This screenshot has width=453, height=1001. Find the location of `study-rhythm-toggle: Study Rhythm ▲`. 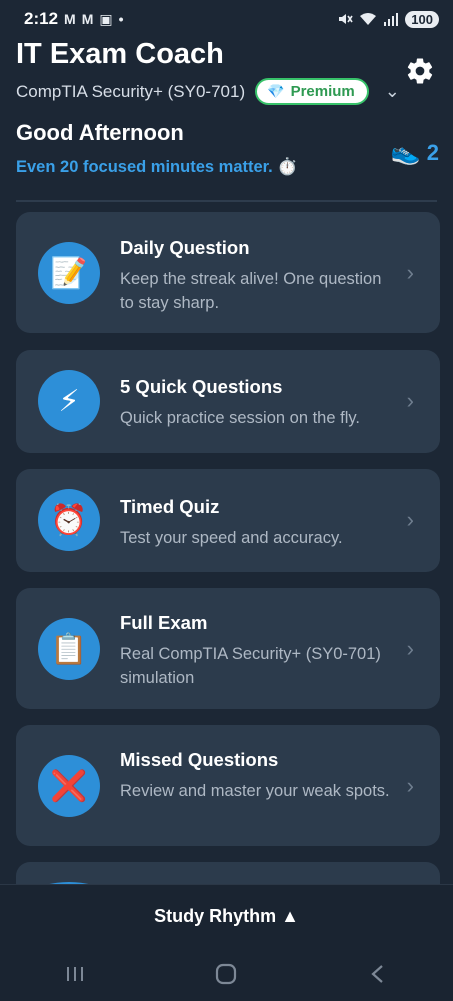

study-rhythm-toggle: Study Rhythm ▲ is located at coordinates (226, 915).